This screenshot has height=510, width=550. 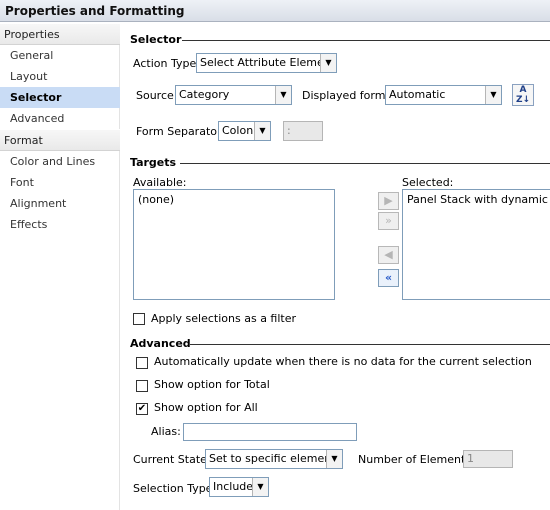 I want to click on show-total-checkbox, so click(x=142, y=386).